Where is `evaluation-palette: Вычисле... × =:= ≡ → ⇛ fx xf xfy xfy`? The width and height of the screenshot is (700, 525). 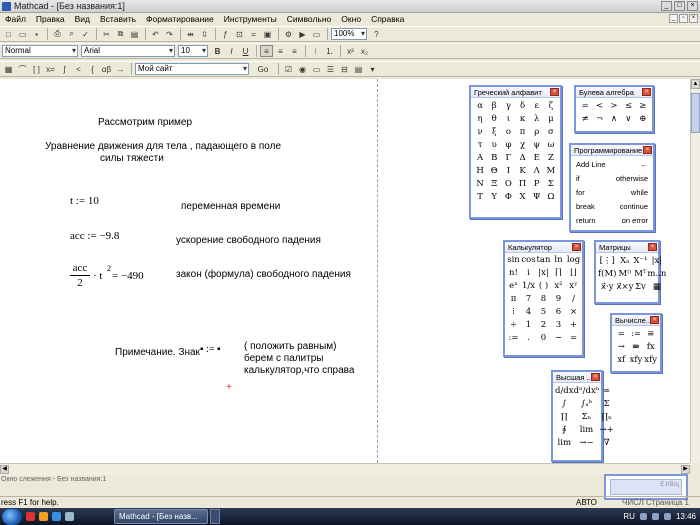
evaluation-palette: Вычисле... × =:= ≡ → ⇛ fx xf xfy xfy is located at coordinates (636, 343).